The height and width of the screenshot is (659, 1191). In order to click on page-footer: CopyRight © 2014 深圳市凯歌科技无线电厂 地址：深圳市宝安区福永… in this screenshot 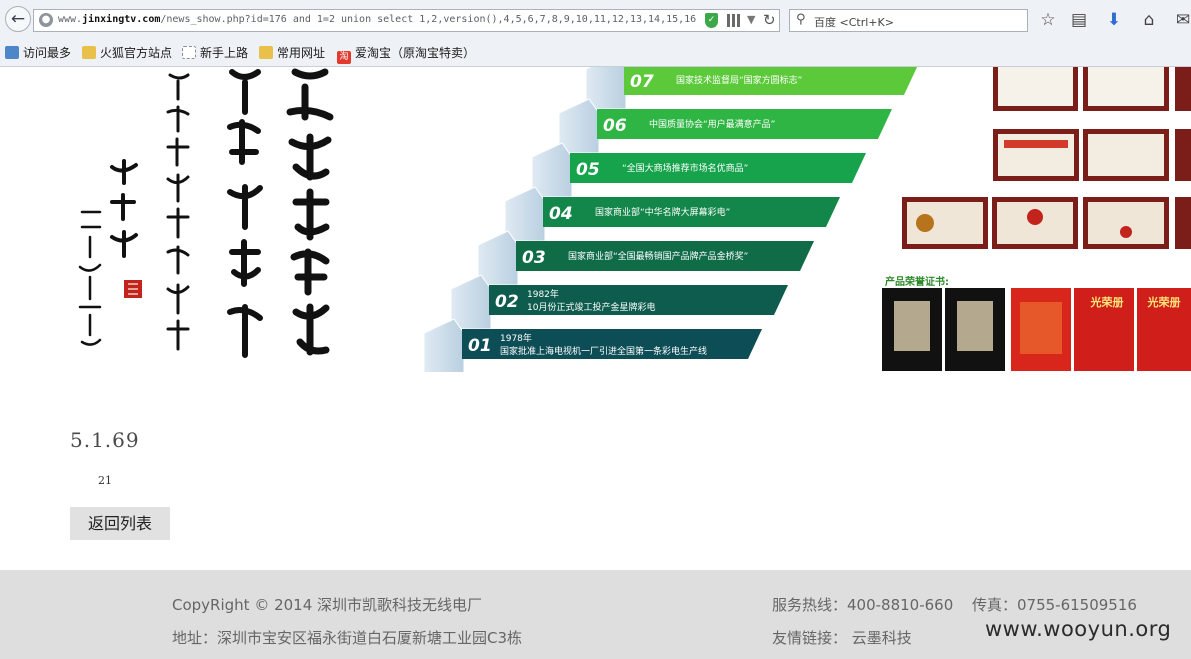, I will do `click(595, 614)`.